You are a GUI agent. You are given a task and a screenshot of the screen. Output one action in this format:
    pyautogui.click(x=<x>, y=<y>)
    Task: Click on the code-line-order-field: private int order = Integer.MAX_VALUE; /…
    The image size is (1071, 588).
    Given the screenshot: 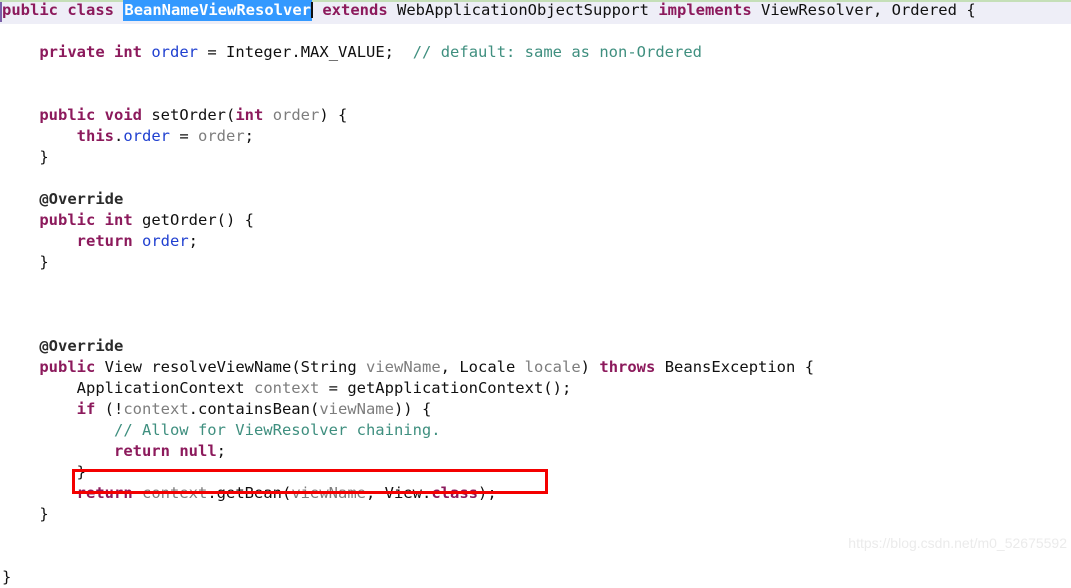 What is the action you would take?
    pyautogui.click(x=535, y=52)
    